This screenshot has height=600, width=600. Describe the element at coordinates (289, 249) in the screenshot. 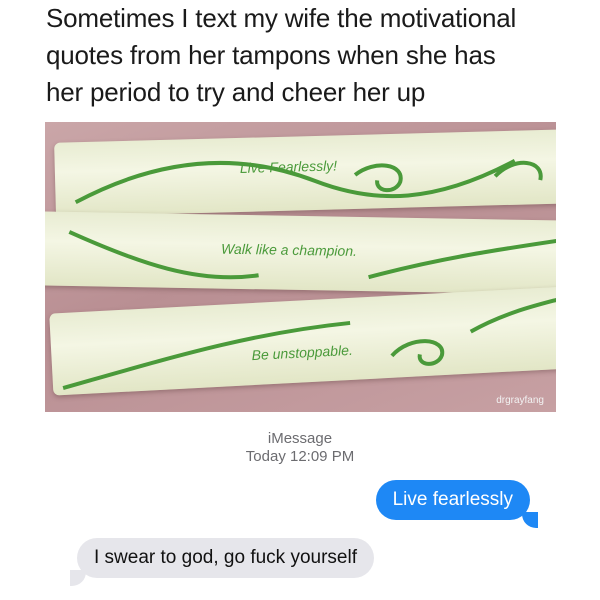

I see `wrapper-quote-2: Walk like a champion.` at that location.